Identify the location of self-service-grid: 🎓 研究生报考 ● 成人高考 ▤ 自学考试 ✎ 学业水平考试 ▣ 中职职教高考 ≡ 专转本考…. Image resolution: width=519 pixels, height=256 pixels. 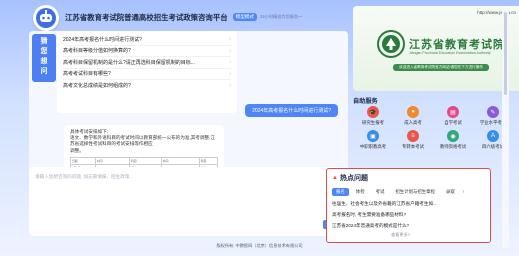
(433, 128).